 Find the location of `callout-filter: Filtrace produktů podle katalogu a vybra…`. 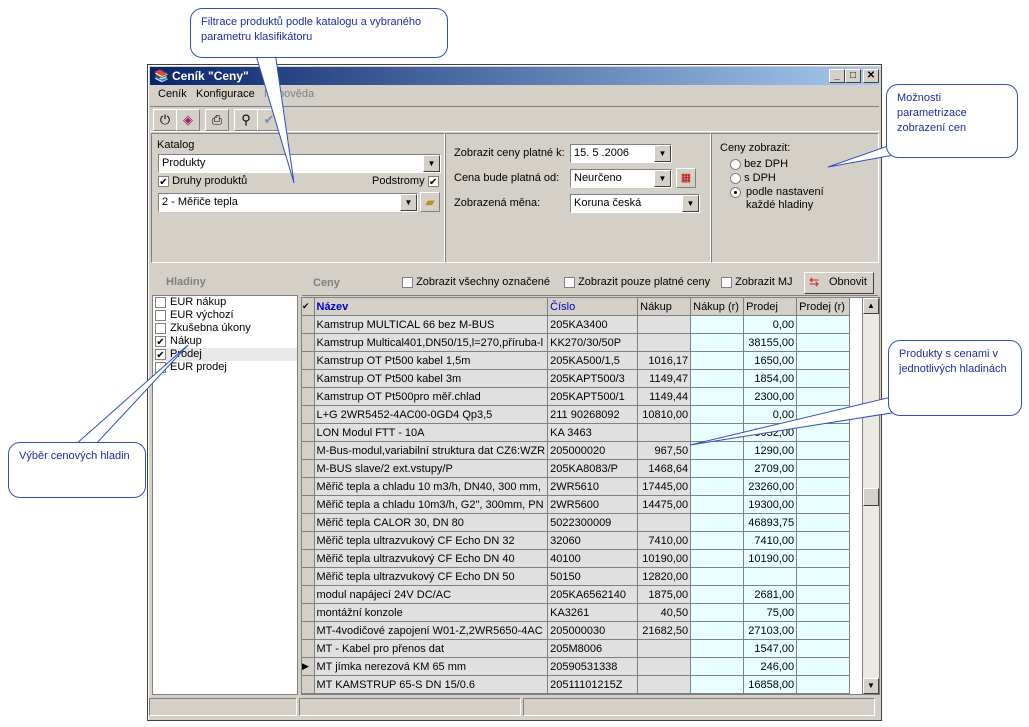

callout-filter: Filtrace produktů podle katalogu a vybra… is located at coordinates (319, 33).